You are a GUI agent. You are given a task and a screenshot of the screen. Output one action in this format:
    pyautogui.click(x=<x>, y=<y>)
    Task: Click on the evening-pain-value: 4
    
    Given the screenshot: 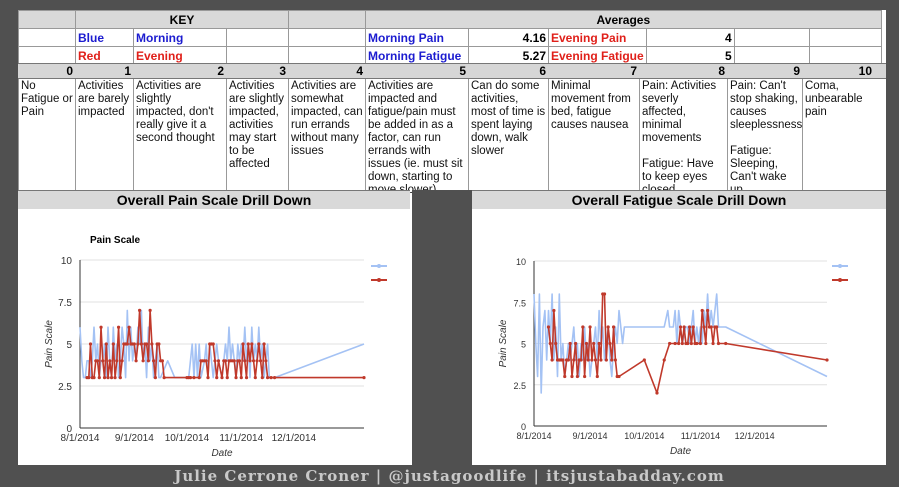 What is the action you would take?
    pyautogui.click(x=690, y=37)
    